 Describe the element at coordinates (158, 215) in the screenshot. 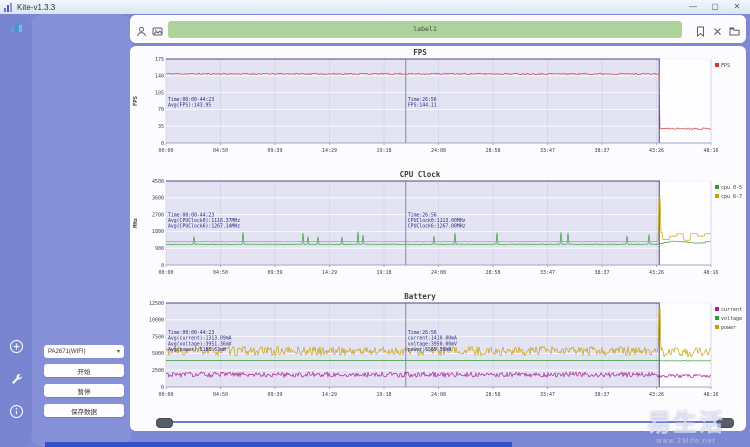

I see `svg-text: 2700` at that location.